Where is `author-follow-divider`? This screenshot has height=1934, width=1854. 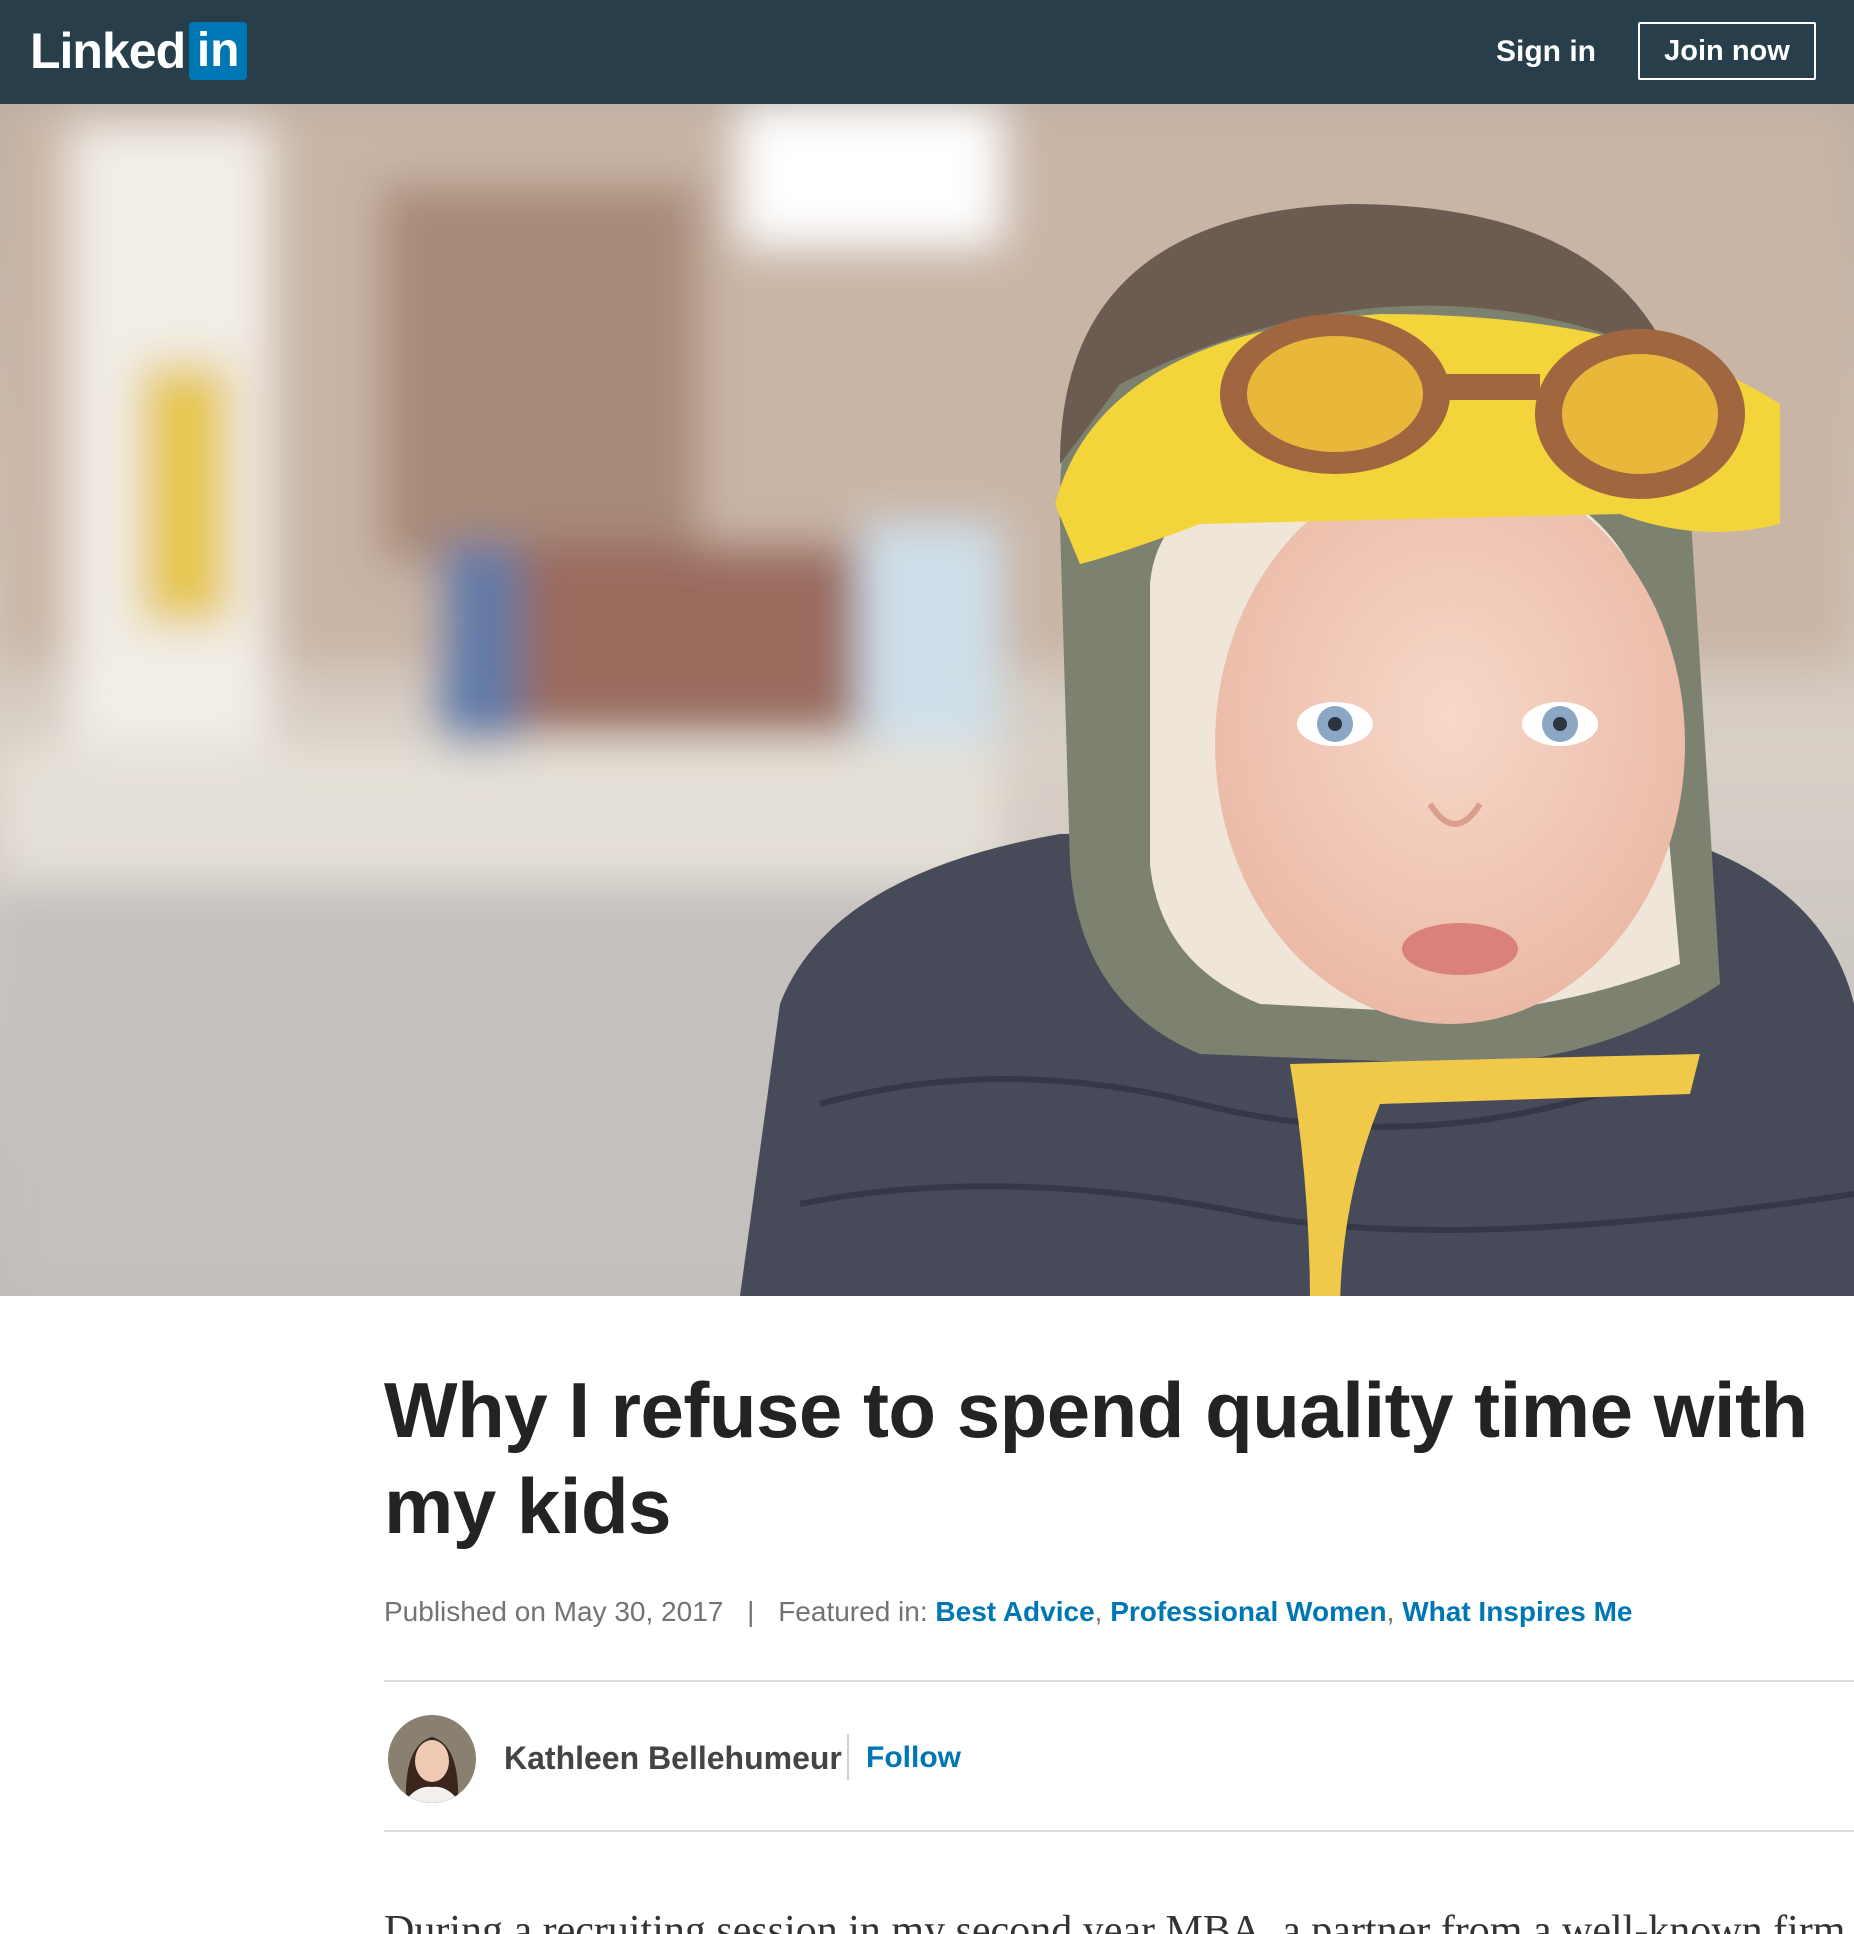
author-follow-divider is located at coordinates (848, 1757).